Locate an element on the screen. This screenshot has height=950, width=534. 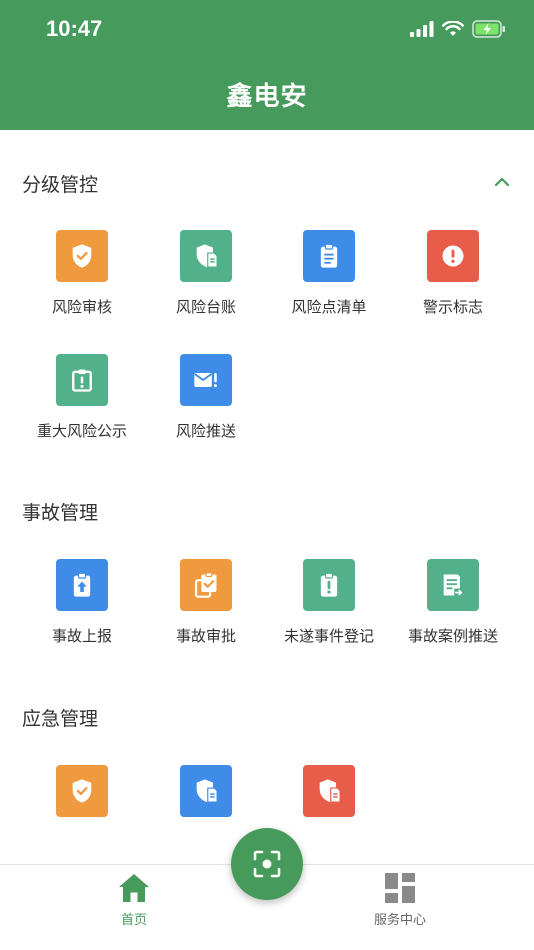
tab-services: 服务中心 is located at coordinates (400, 907).